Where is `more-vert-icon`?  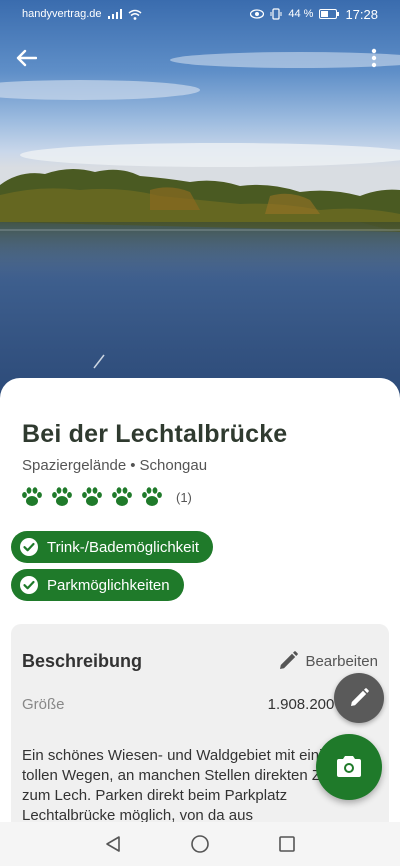
more-vert-icon is located at coordinates (374, 58).